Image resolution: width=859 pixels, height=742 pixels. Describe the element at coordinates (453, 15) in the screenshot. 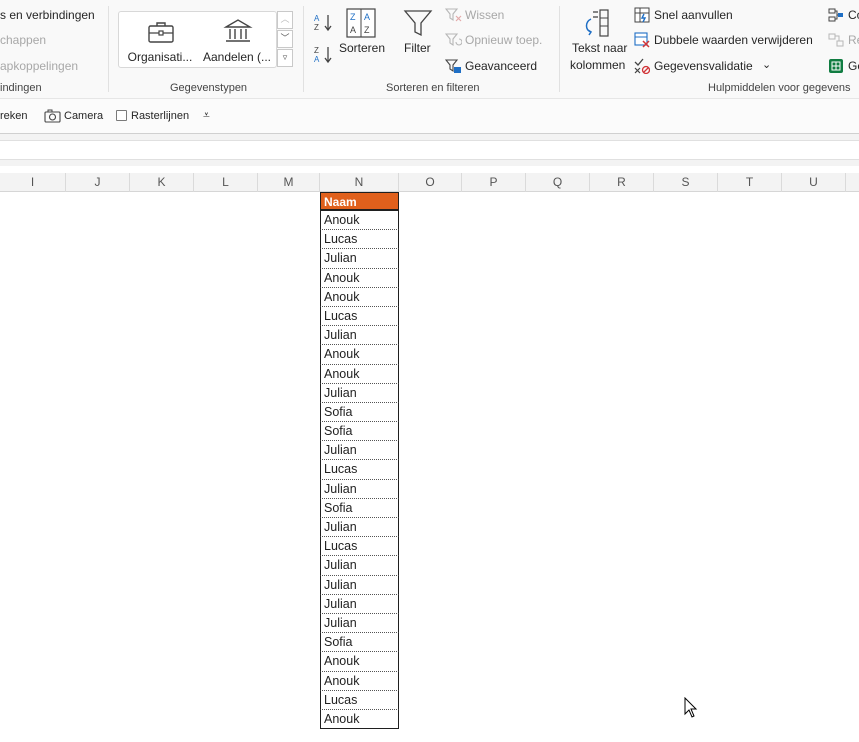

I see `clear-filter-icon` at that location.